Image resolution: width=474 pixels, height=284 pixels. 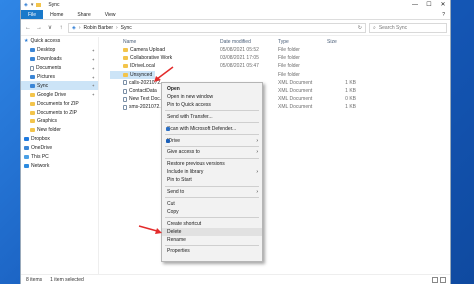 I want to click on nav-item: New folder, so click(x=59, y=130).